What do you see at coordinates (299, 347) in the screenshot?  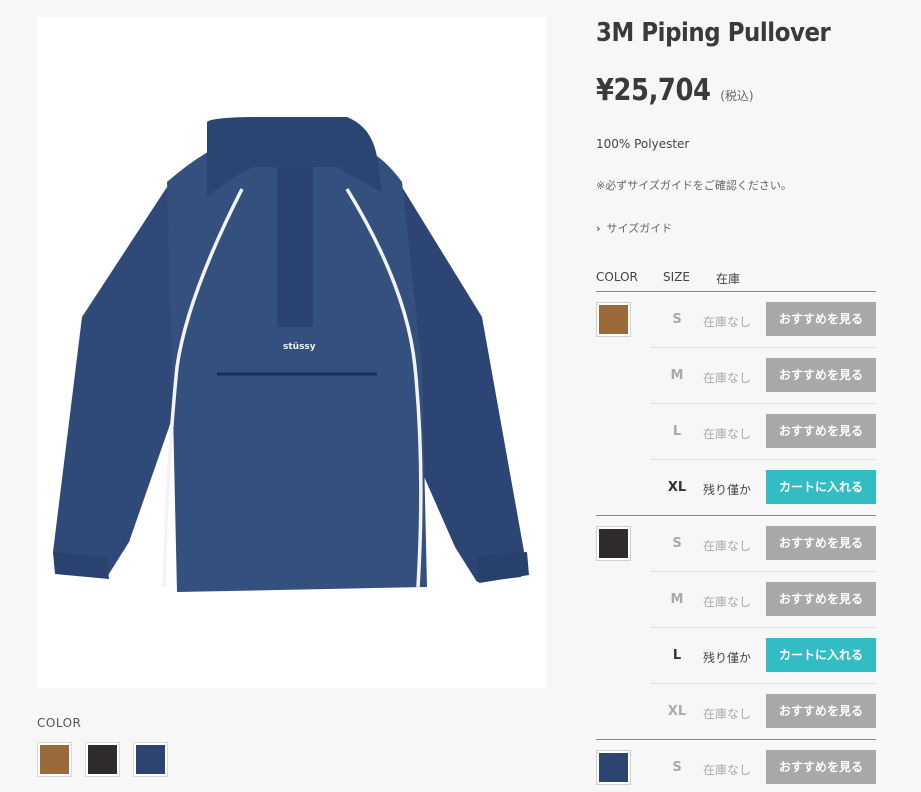 I see `brand-logo: stüssy` at bounding box center [299, 347].